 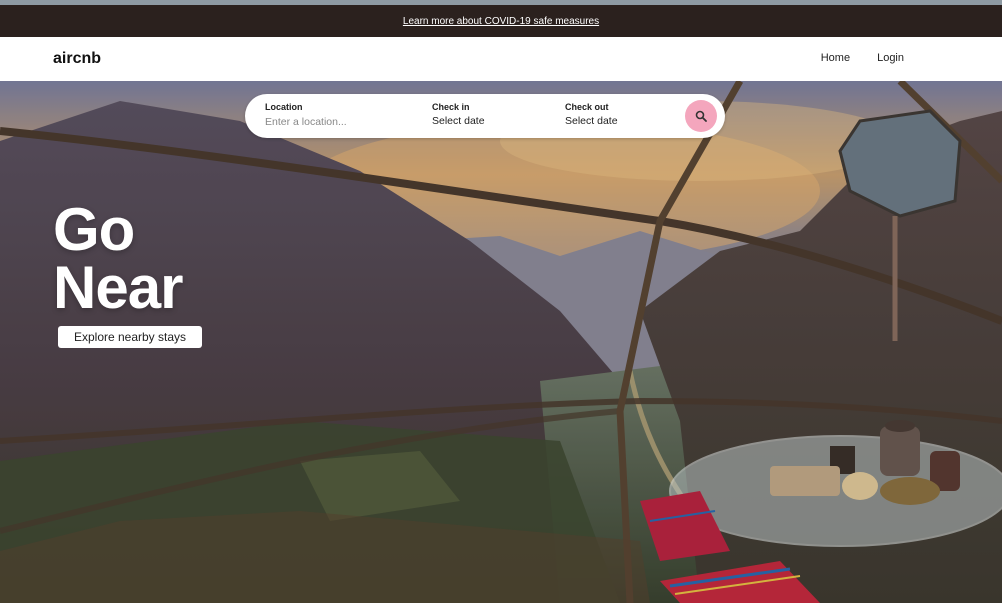 I want to click on logo: aircnb, so click(x=77, y=59).